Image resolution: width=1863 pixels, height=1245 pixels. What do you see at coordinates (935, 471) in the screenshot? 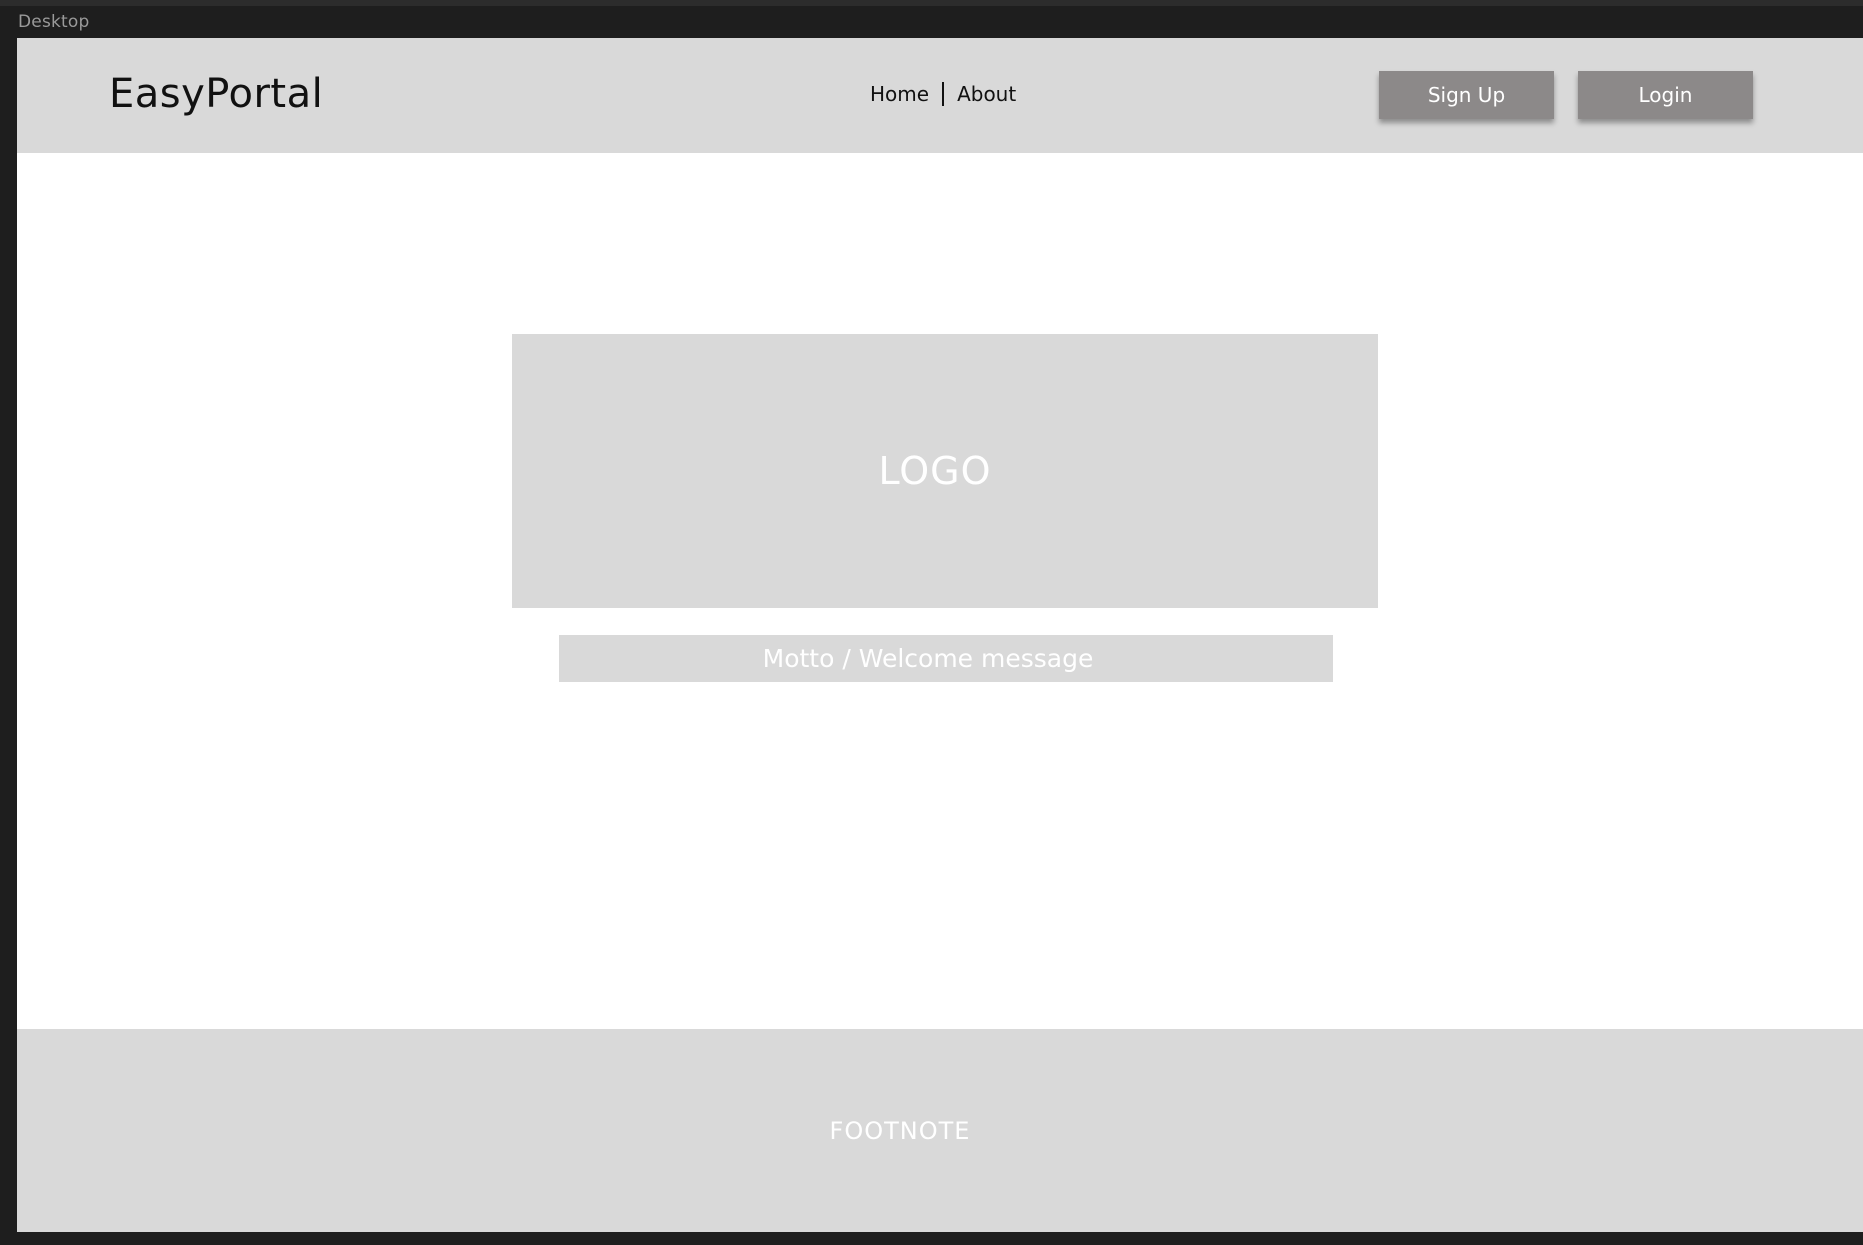
I see `logo-placeholder-label: LOGO` at bounding box center [935, 471].